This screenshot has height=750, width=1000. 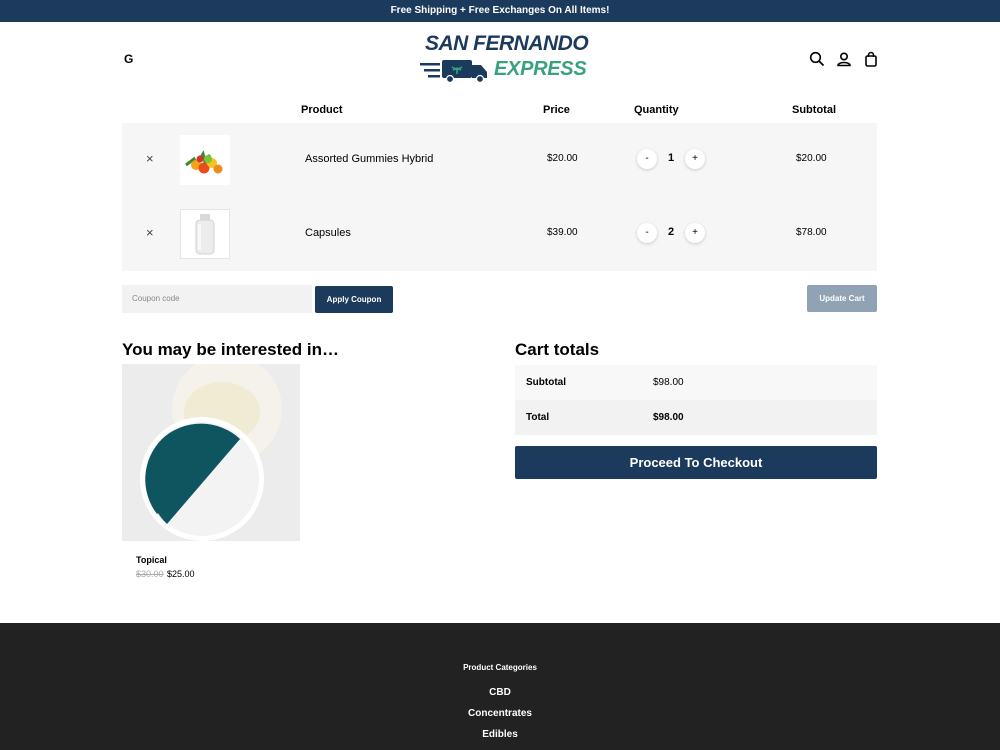 I want to click on col-quantity: Quantity, so click(x=656, y=110).